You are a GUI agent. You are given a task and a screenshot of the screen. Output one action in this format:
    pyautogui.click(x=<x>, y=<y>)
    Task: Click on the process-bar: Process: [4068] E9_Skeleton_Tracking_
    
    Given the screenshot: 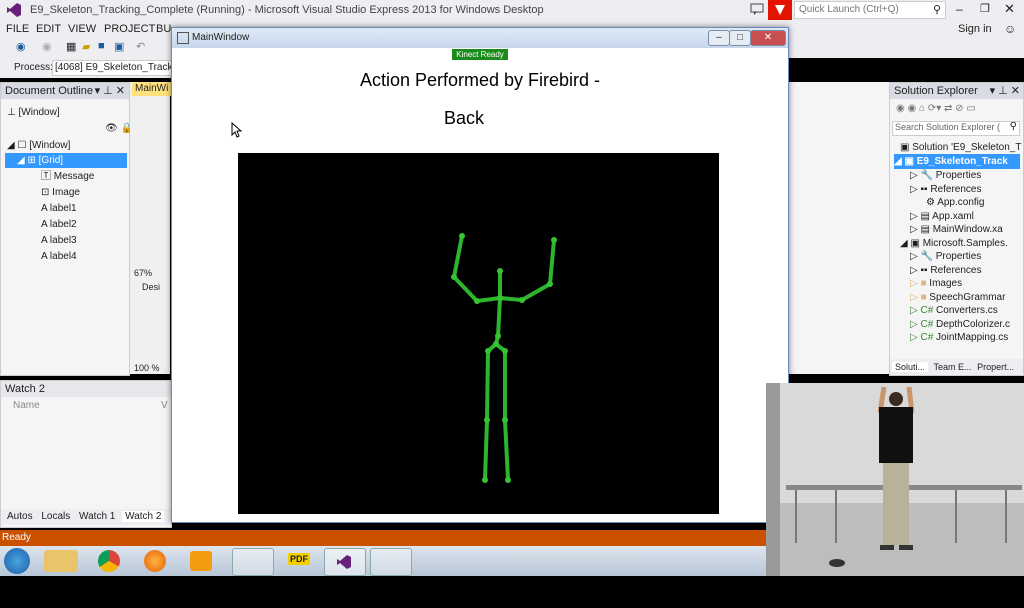 What is the action you would take?
    pyautogui.click(x=90, y=68)
    